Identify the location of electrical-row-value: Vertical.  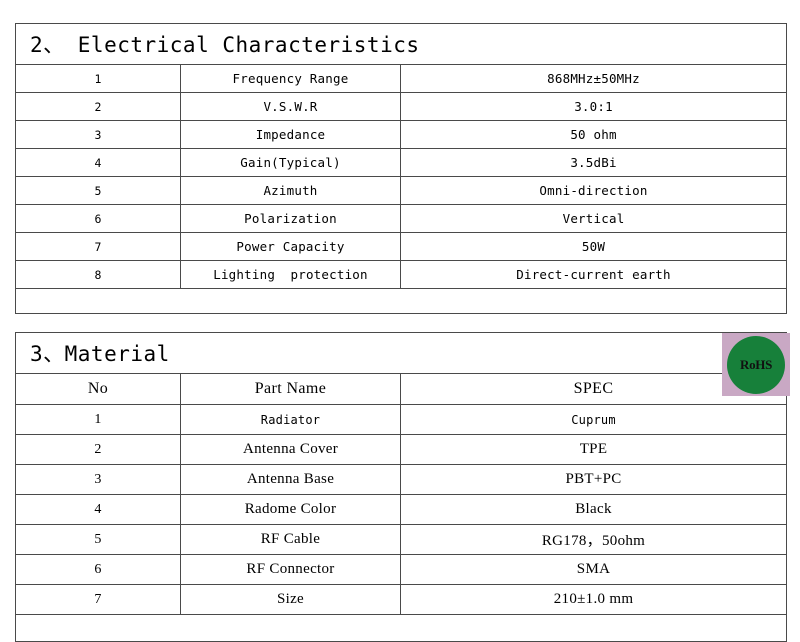
(593, 218).